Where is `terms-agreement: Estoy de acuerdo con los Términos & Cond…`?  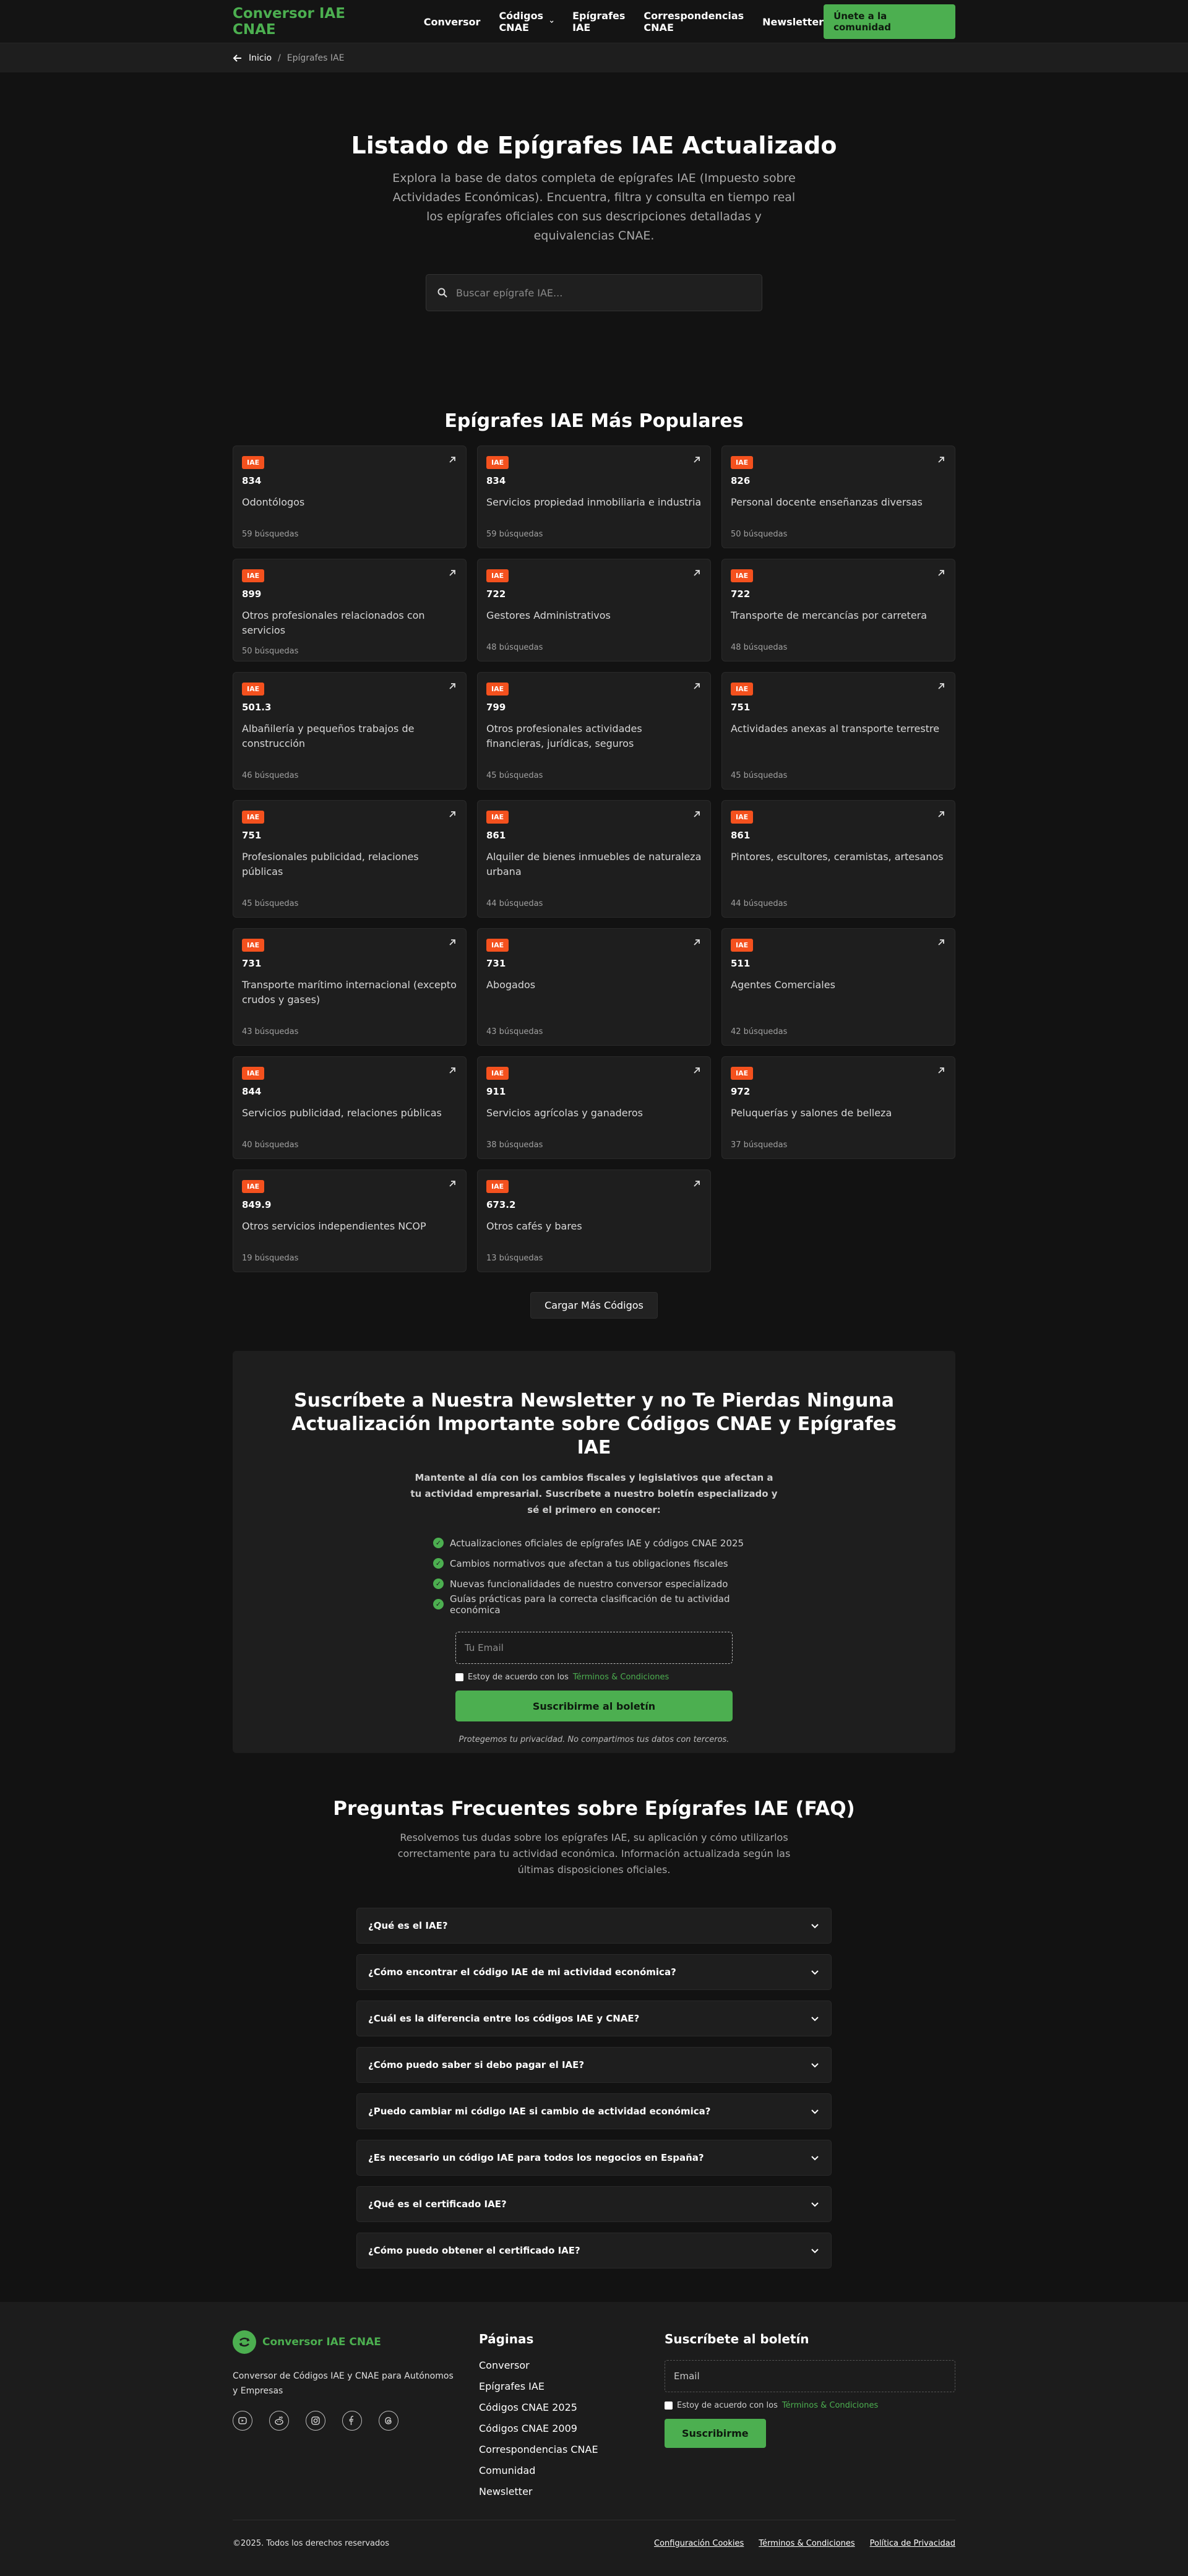
terms-agreement: Estoy de acuerdo con los Términos & Cond… is located at coordinates (594, 1677).